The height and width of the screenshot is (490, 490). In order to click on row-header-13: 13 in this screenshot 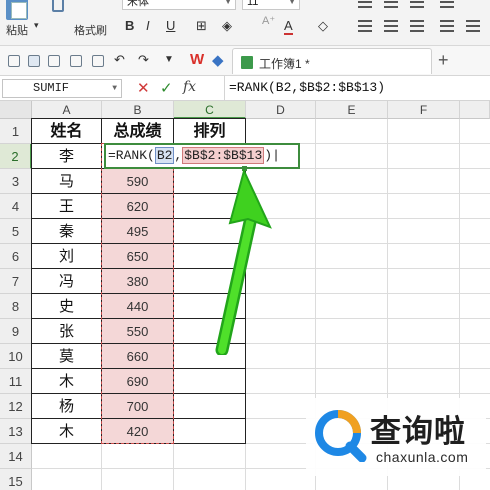, I will do `click(16, 431)`.